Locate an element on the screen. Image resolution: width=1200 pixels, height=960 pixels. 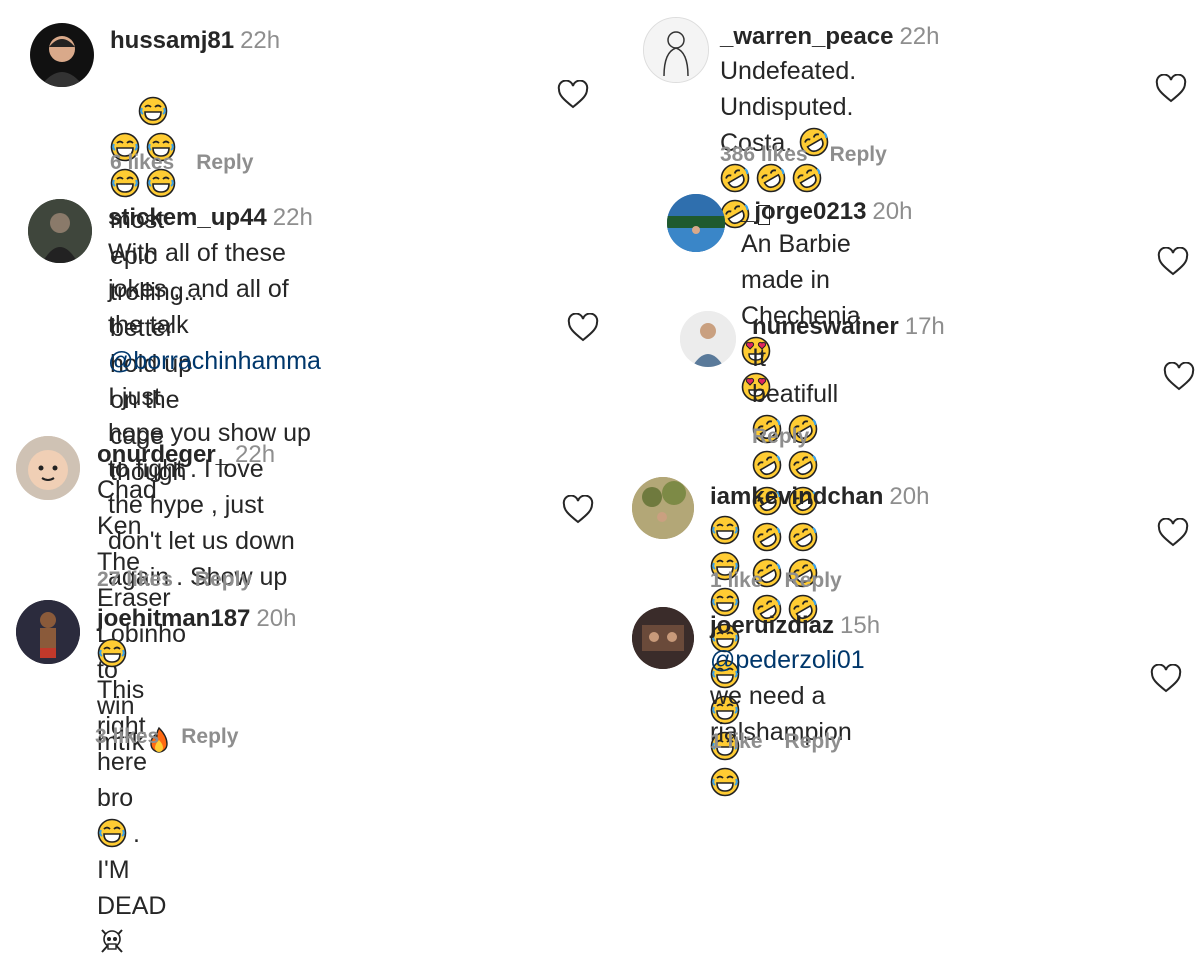
username: onurdeger_ is located at coordinates (163, 454).